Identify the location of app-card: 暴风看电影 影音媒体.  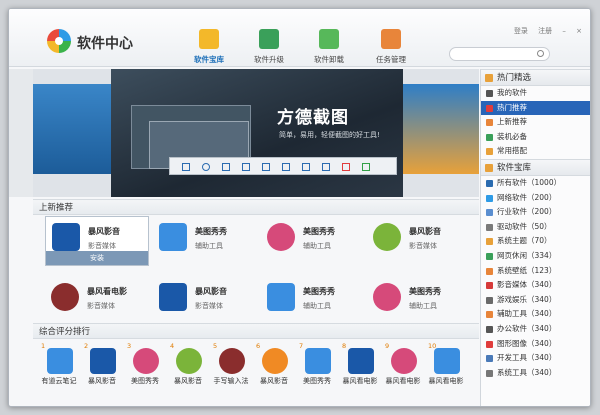
(97, 299).